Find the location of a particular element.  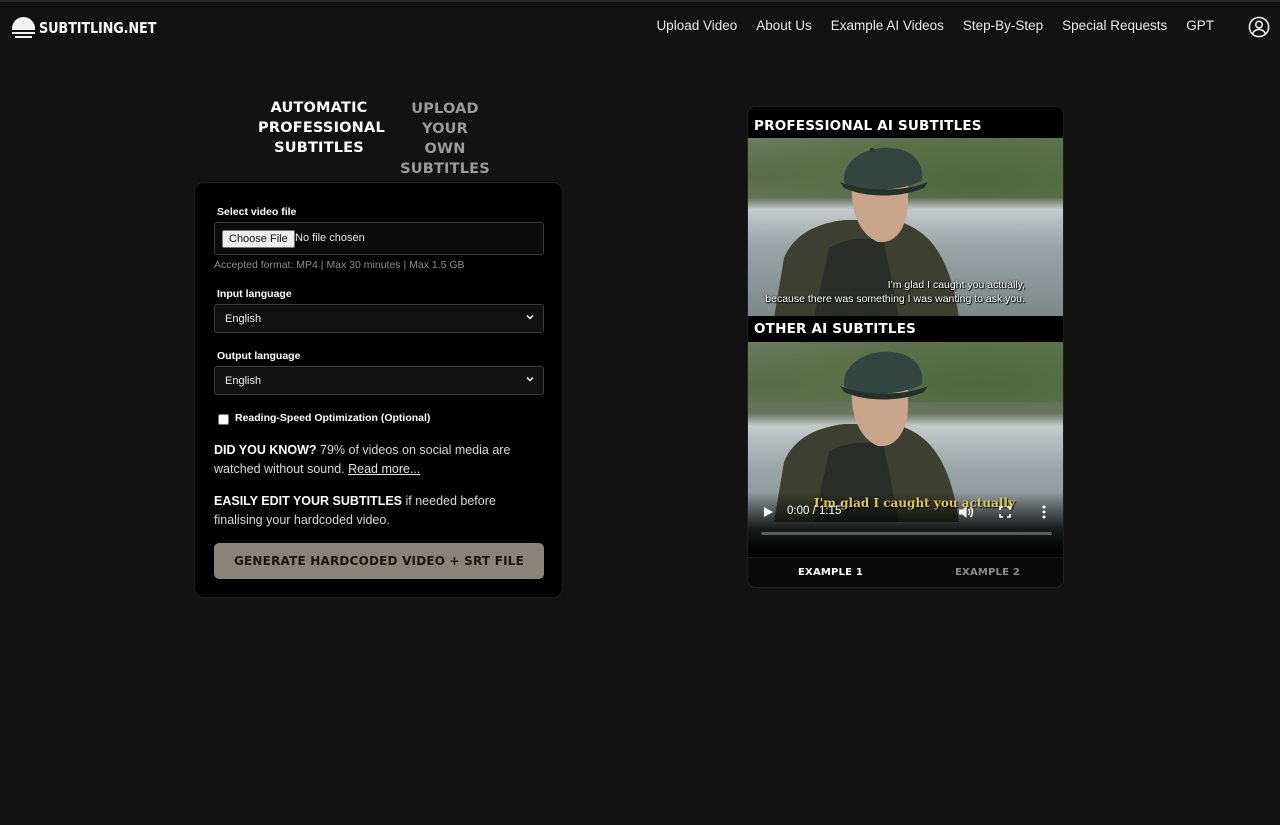

video-file-input: Choose File No file chosen is located at coordinates (379, 238).